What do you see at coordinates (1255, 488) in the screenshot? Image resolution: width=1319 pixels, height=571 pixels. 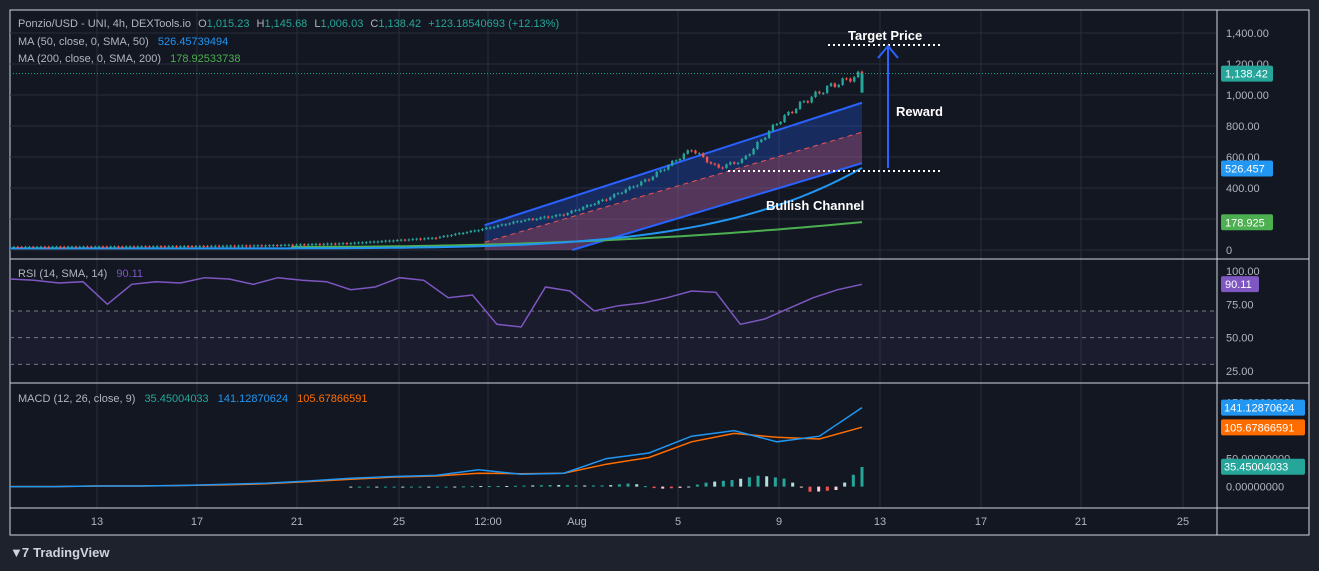 I see `macd-tick-label: 0.00000000` at bounding box center [1255, 488].